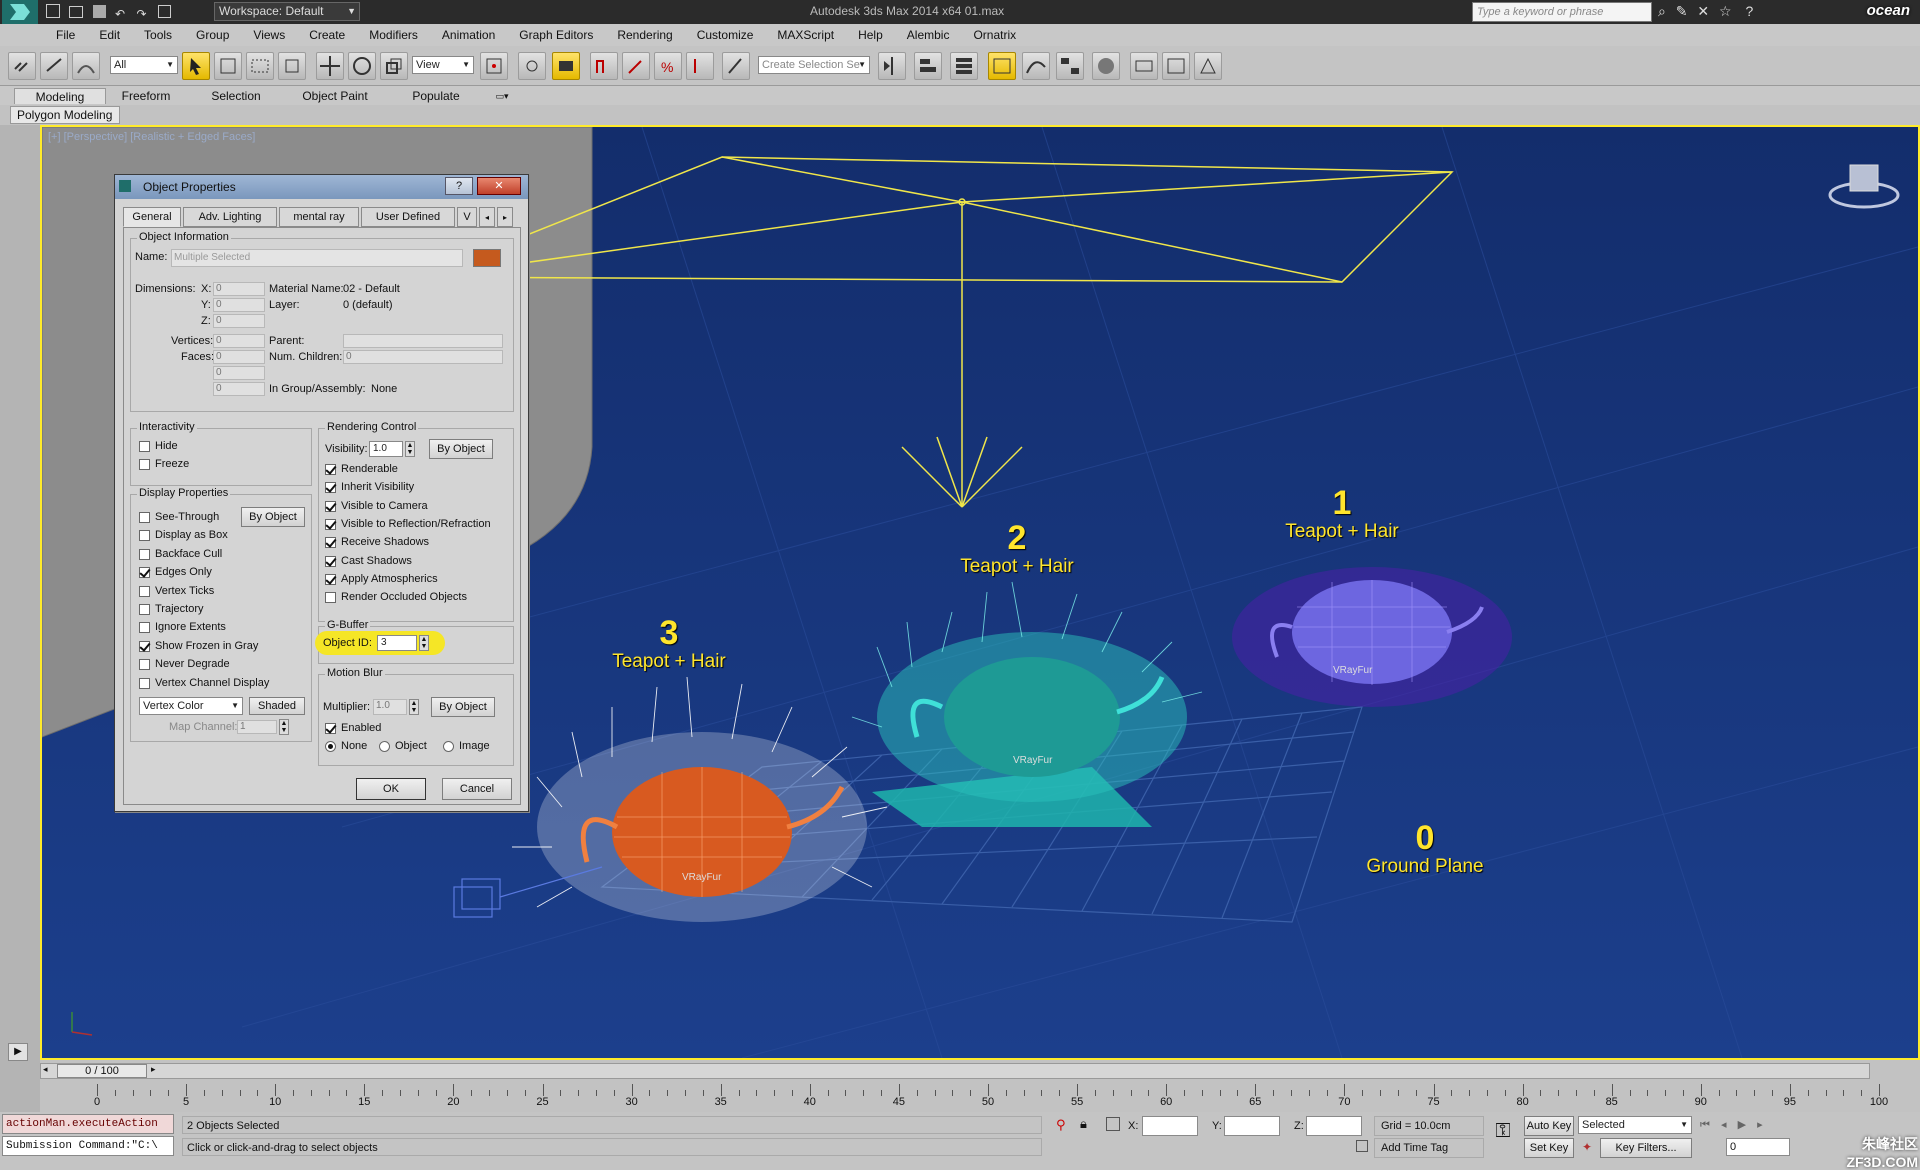 The image size is (1920, 1170). Describe the element at coordinates (1749, 11) in the screenshot. I see `help-icon: ?` at that location.